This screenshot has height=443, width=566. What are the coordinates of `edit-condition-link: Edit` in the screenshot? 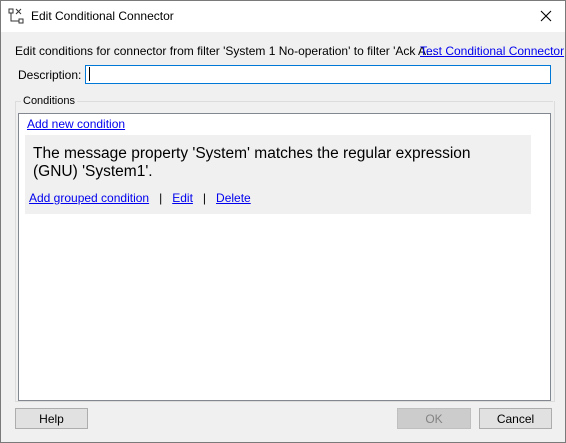 It's located at (182, 198).